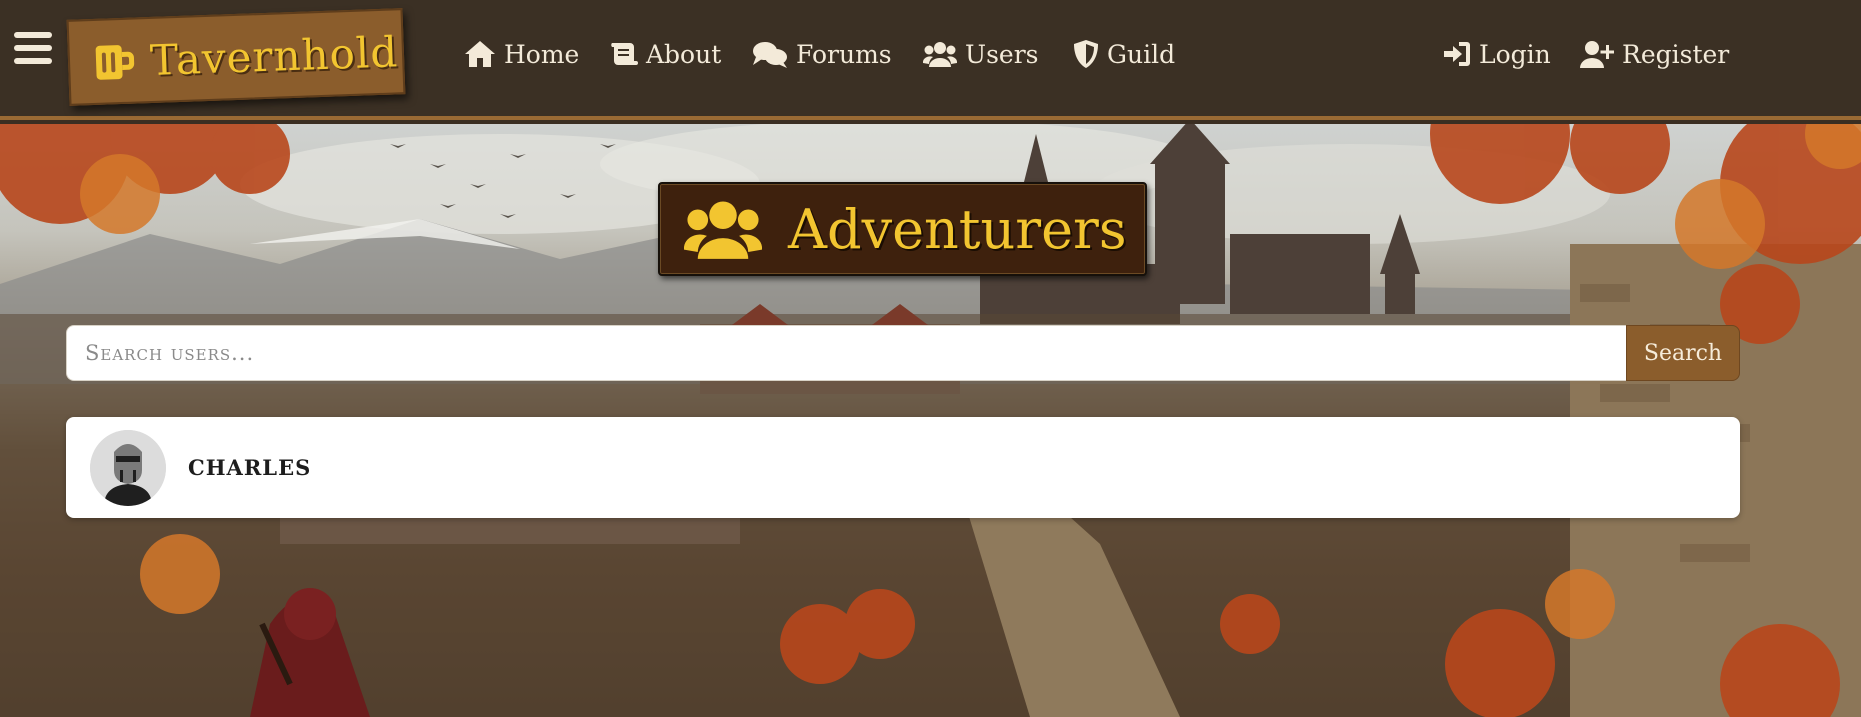  I want to click on nav-item-guild: Guild, so click(1124, 54).